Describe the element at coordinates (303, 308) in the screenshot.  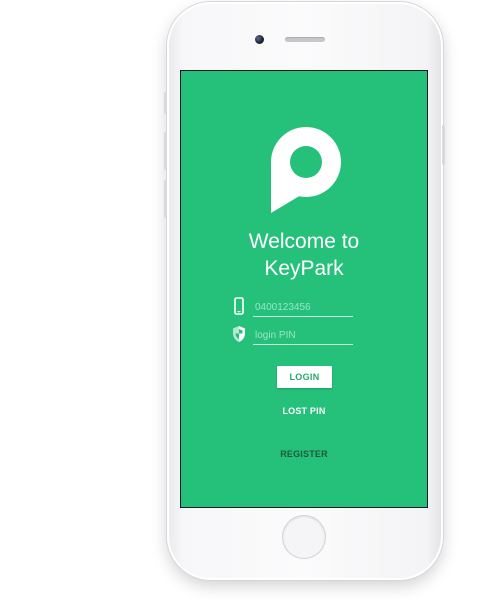
I see `phone-number-input` at that location.